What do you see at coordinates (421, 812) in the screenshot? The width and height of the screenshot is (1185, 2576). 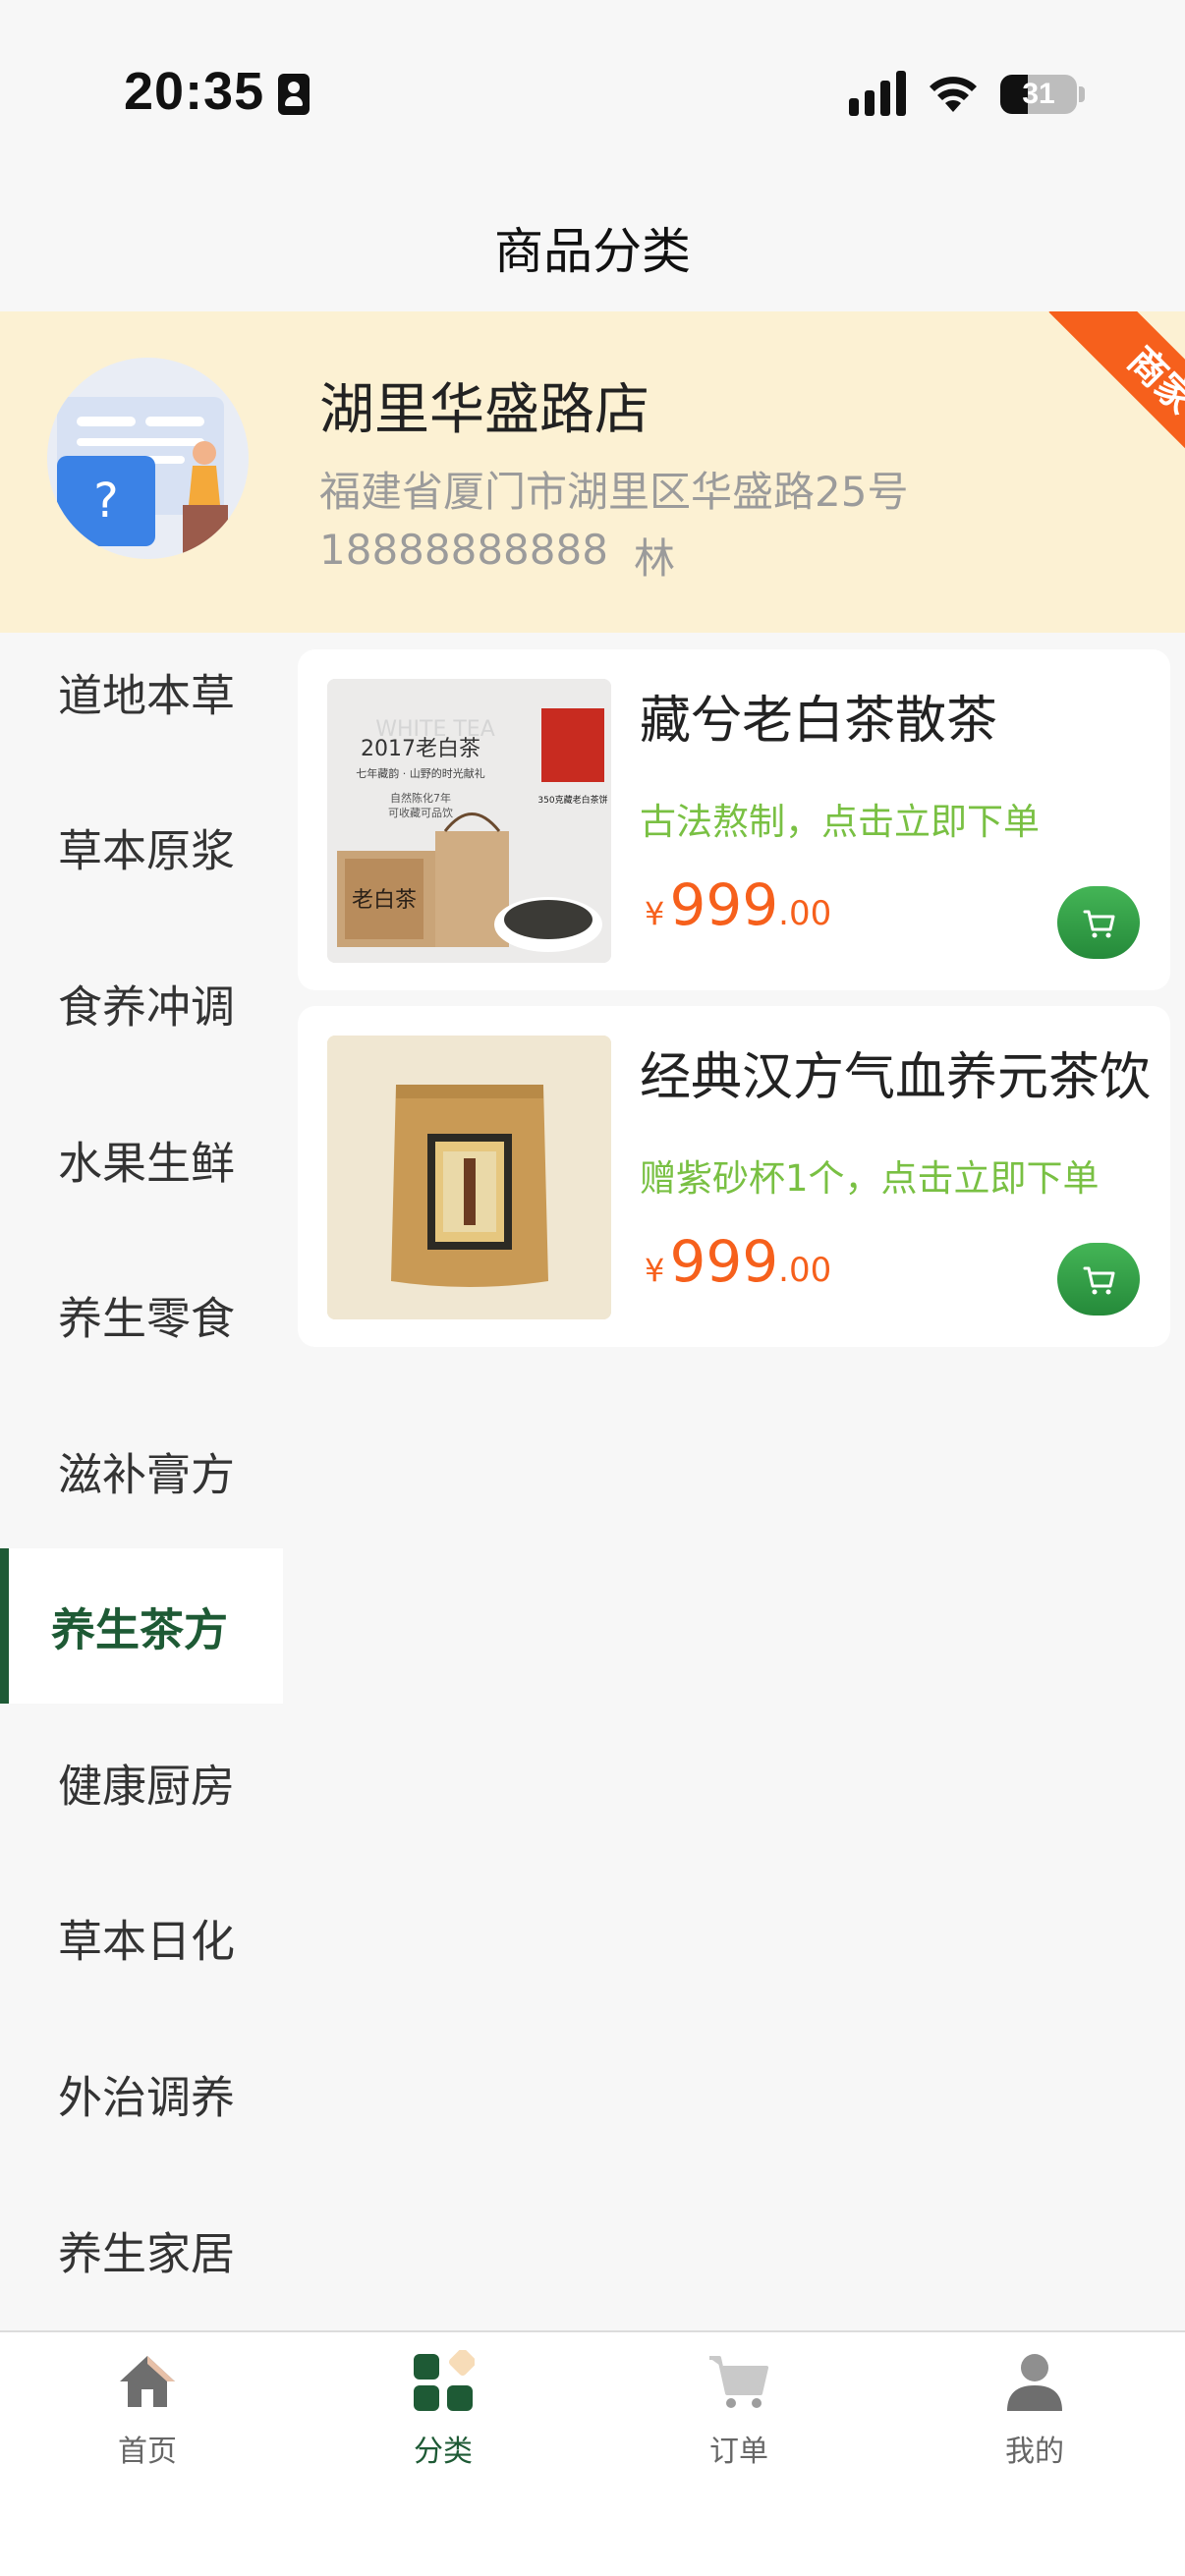 I see `product-image-line3: 可收藏可品饮` at bounding box center [421, 812].